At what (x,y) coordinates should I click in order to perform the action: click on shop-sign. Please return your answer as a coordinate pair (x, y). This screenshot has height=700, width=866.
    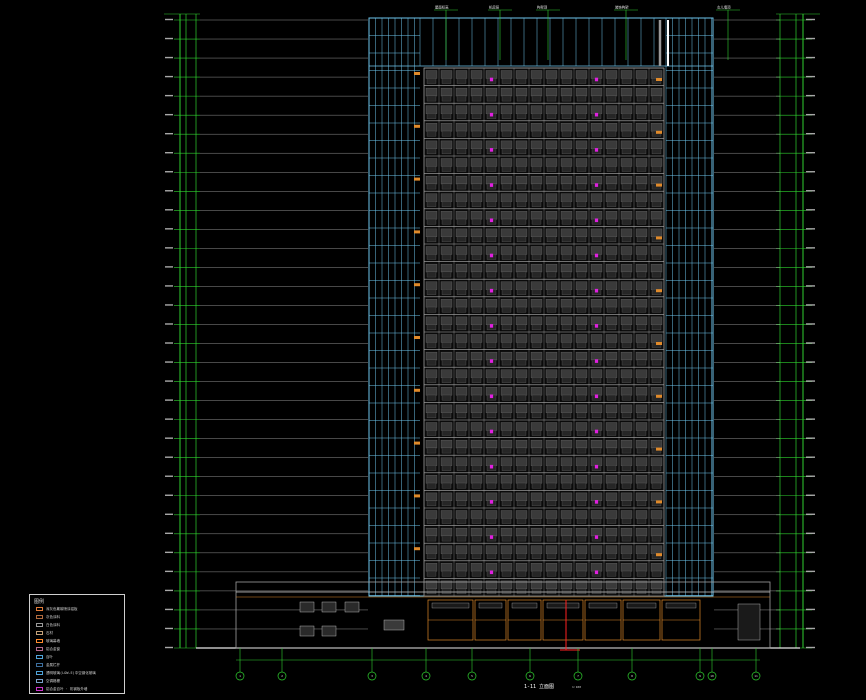
    Looking at the image, I should click on (603, 605).